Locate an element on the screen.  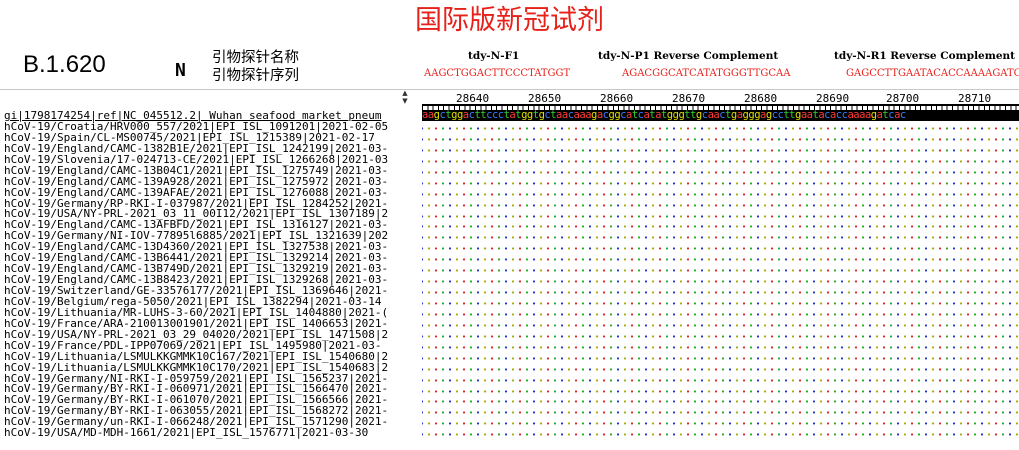
base-symbol: N is located at coordinates (180, 70).